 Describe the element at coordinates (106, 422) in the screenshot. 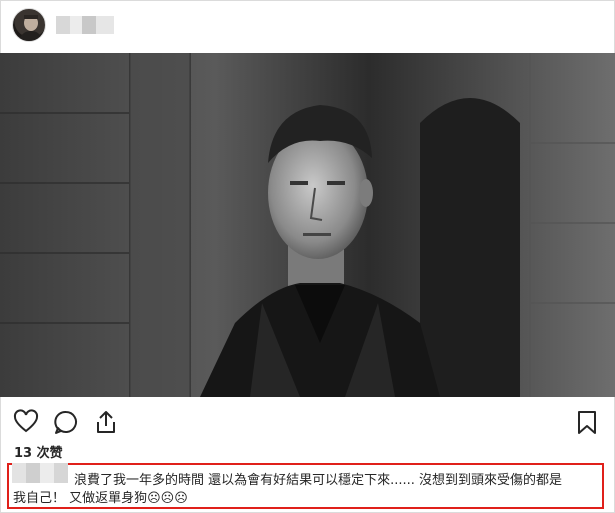

I see `share-icon` at that location.